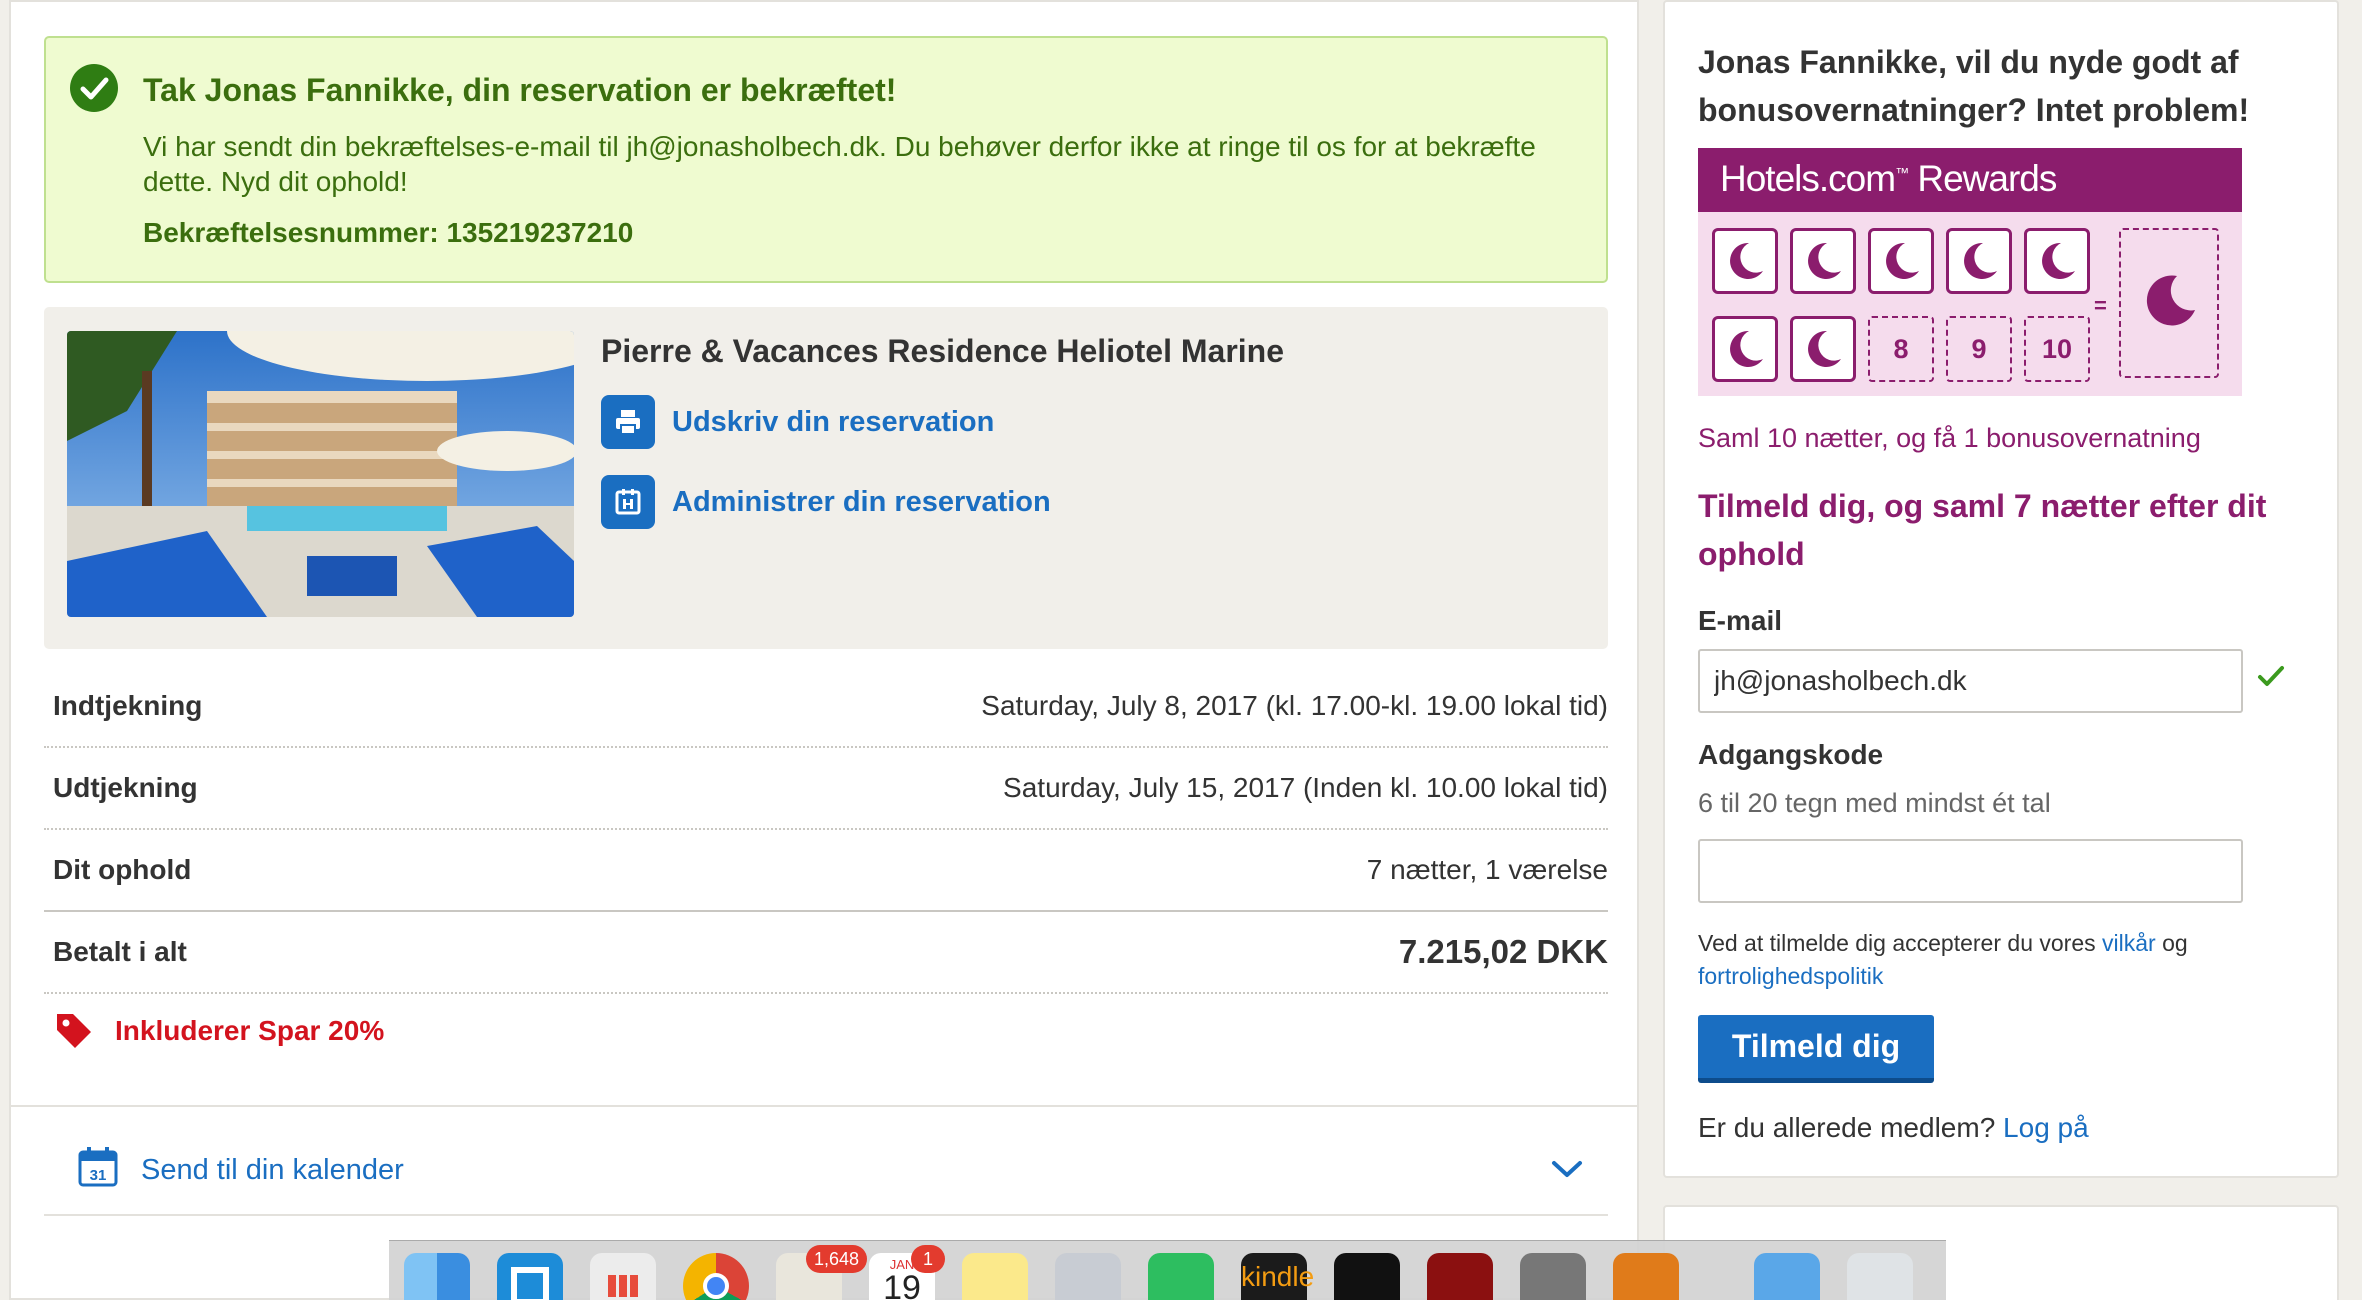 The height and width of the screenshot is (1300, 2362). Describe the element at coordinates (1553, 1276) in the screenshot. I see `gear-icon` at that location.